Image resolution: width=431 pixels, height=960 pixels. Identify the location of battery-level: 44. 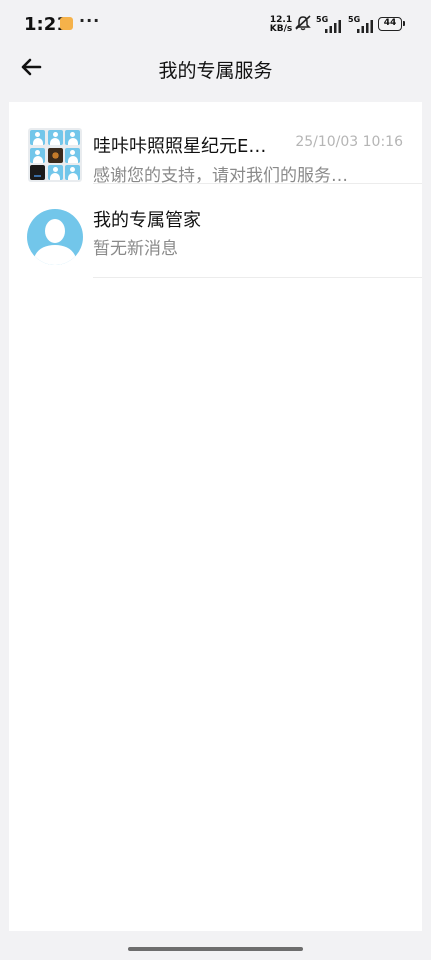
(390, 23).